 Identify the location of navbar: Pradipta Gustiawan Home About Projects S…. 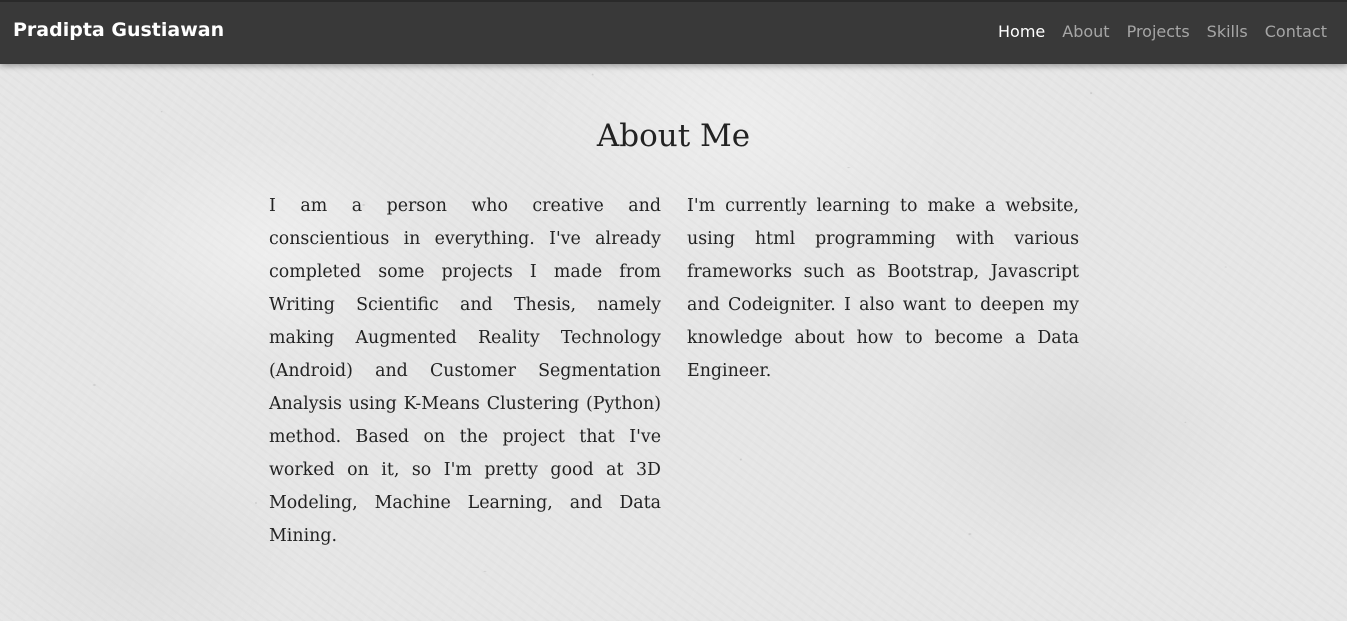
(673, 32).